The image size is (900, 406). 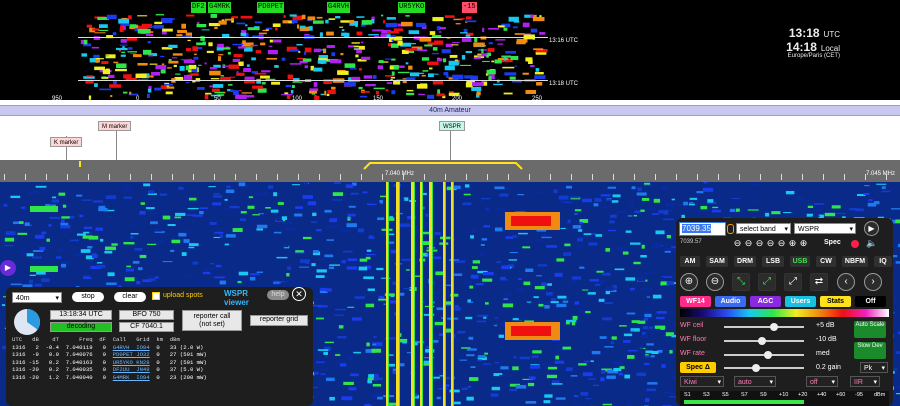 I want to click on callsign-link: G4RVH, so click(x=125, y=347).